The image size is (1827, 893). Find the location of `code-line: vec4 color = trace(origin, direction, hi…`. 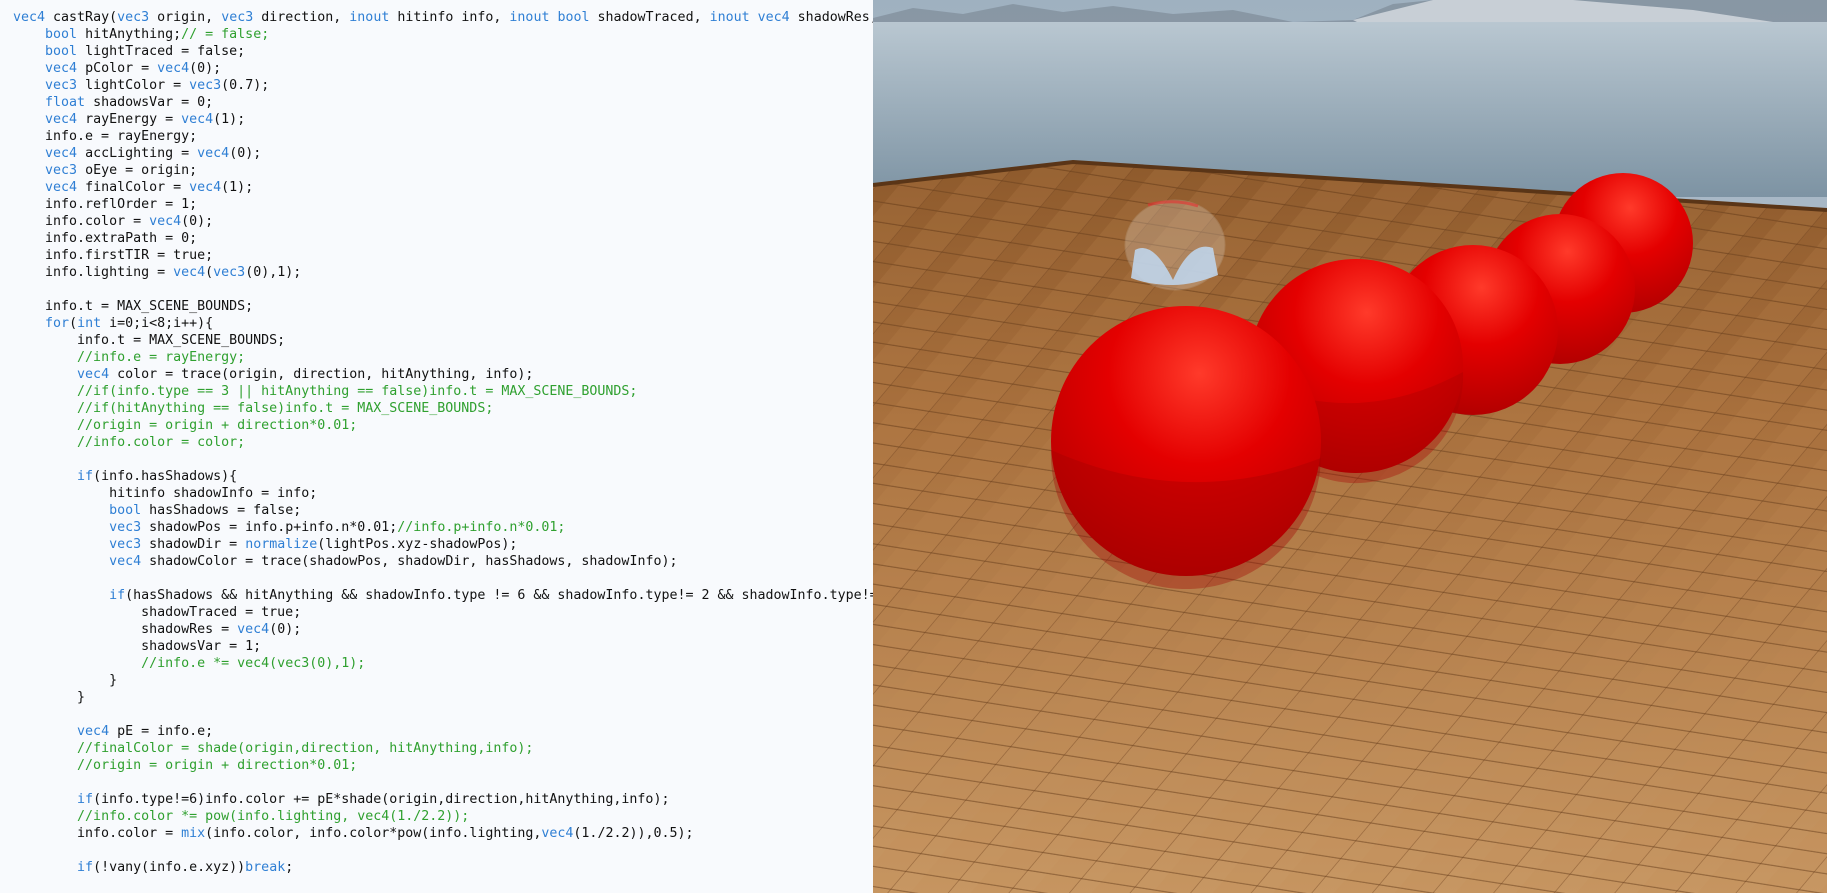

code-line: vec4 color = trace(origin, direction, hi… is located at coordinates (443, 374).